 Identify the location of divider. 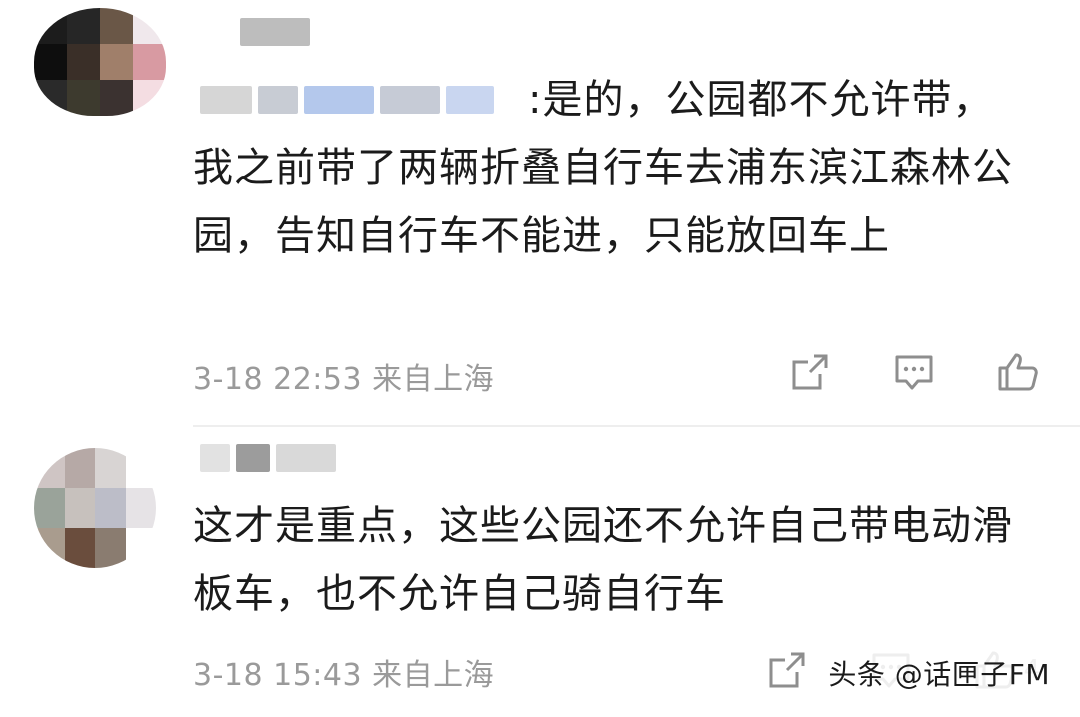
(636, 426).